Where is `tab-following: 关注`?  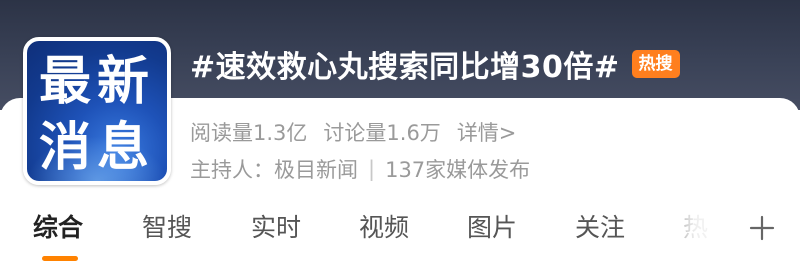 tab-following: 关注 is located at coordinates (600, 228).